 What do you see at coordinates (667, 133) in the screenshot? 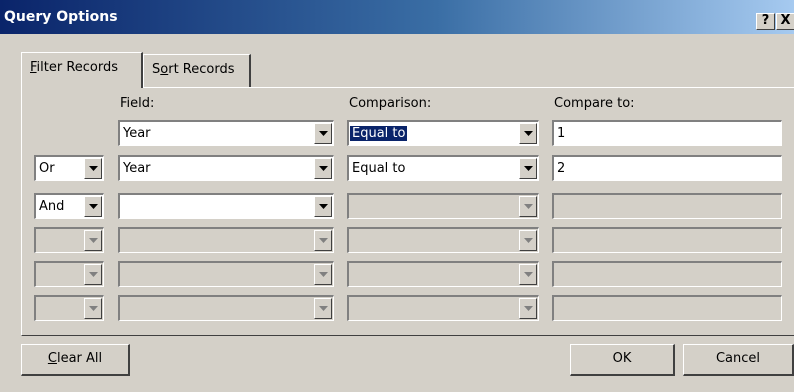
I see `compare-to-input: 1` at bounding box center [667, 133].